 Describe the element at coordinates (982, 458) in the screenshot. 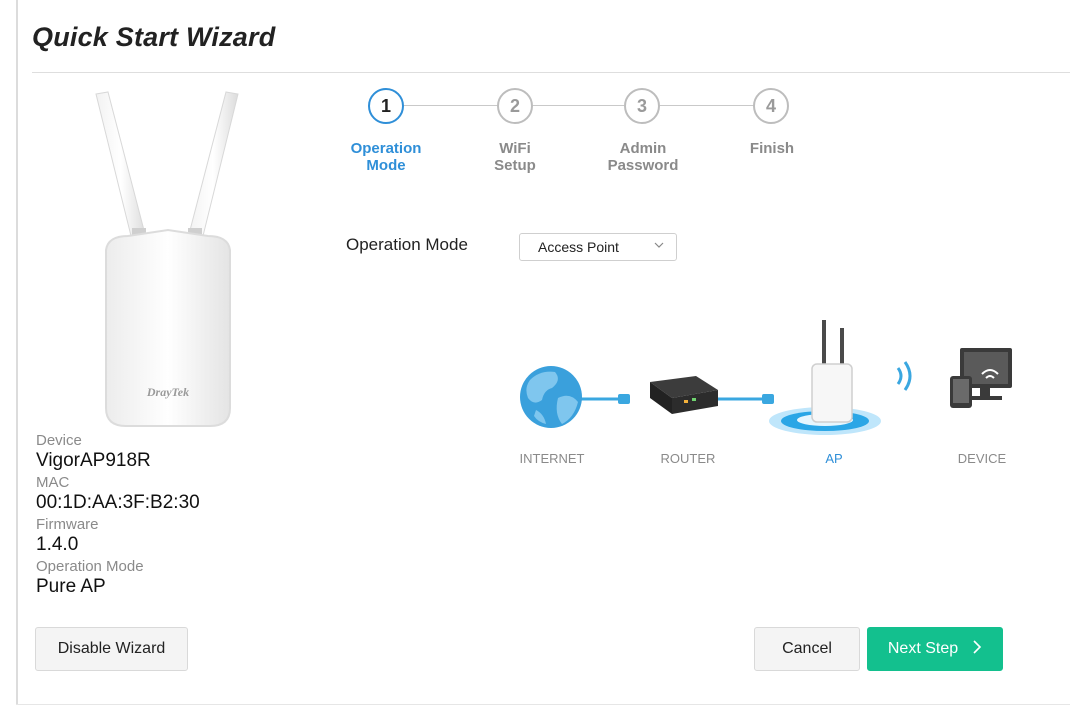

I see `device-label-diagram: DEVICE` at that location.